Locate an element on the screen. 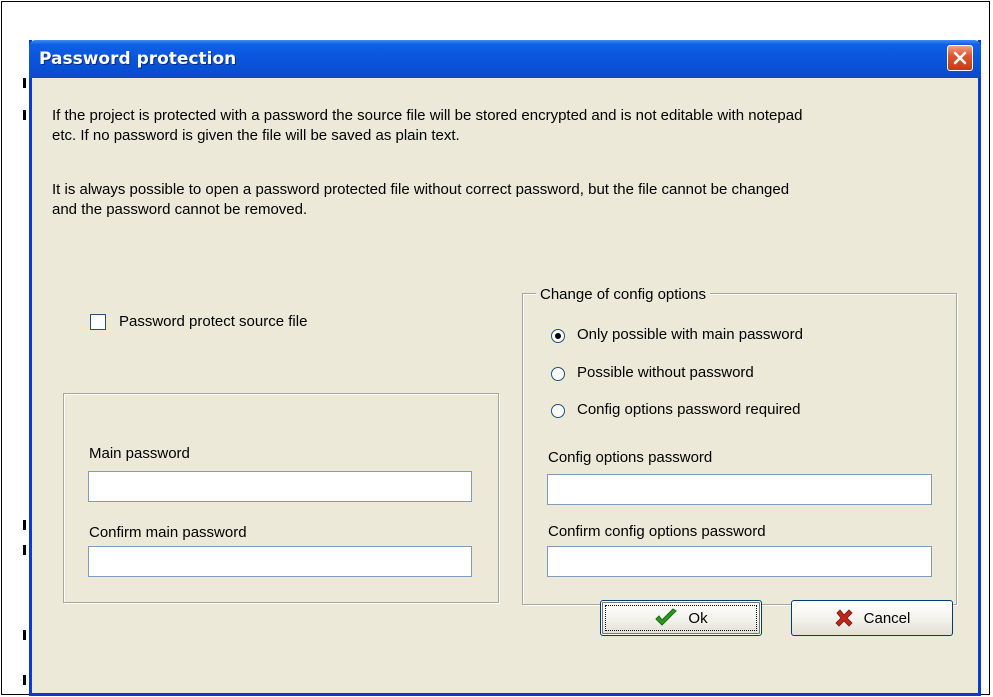 The height and width of the screenshot is (697, 993). radio-only-main-password is located at coordinates (558, 336).